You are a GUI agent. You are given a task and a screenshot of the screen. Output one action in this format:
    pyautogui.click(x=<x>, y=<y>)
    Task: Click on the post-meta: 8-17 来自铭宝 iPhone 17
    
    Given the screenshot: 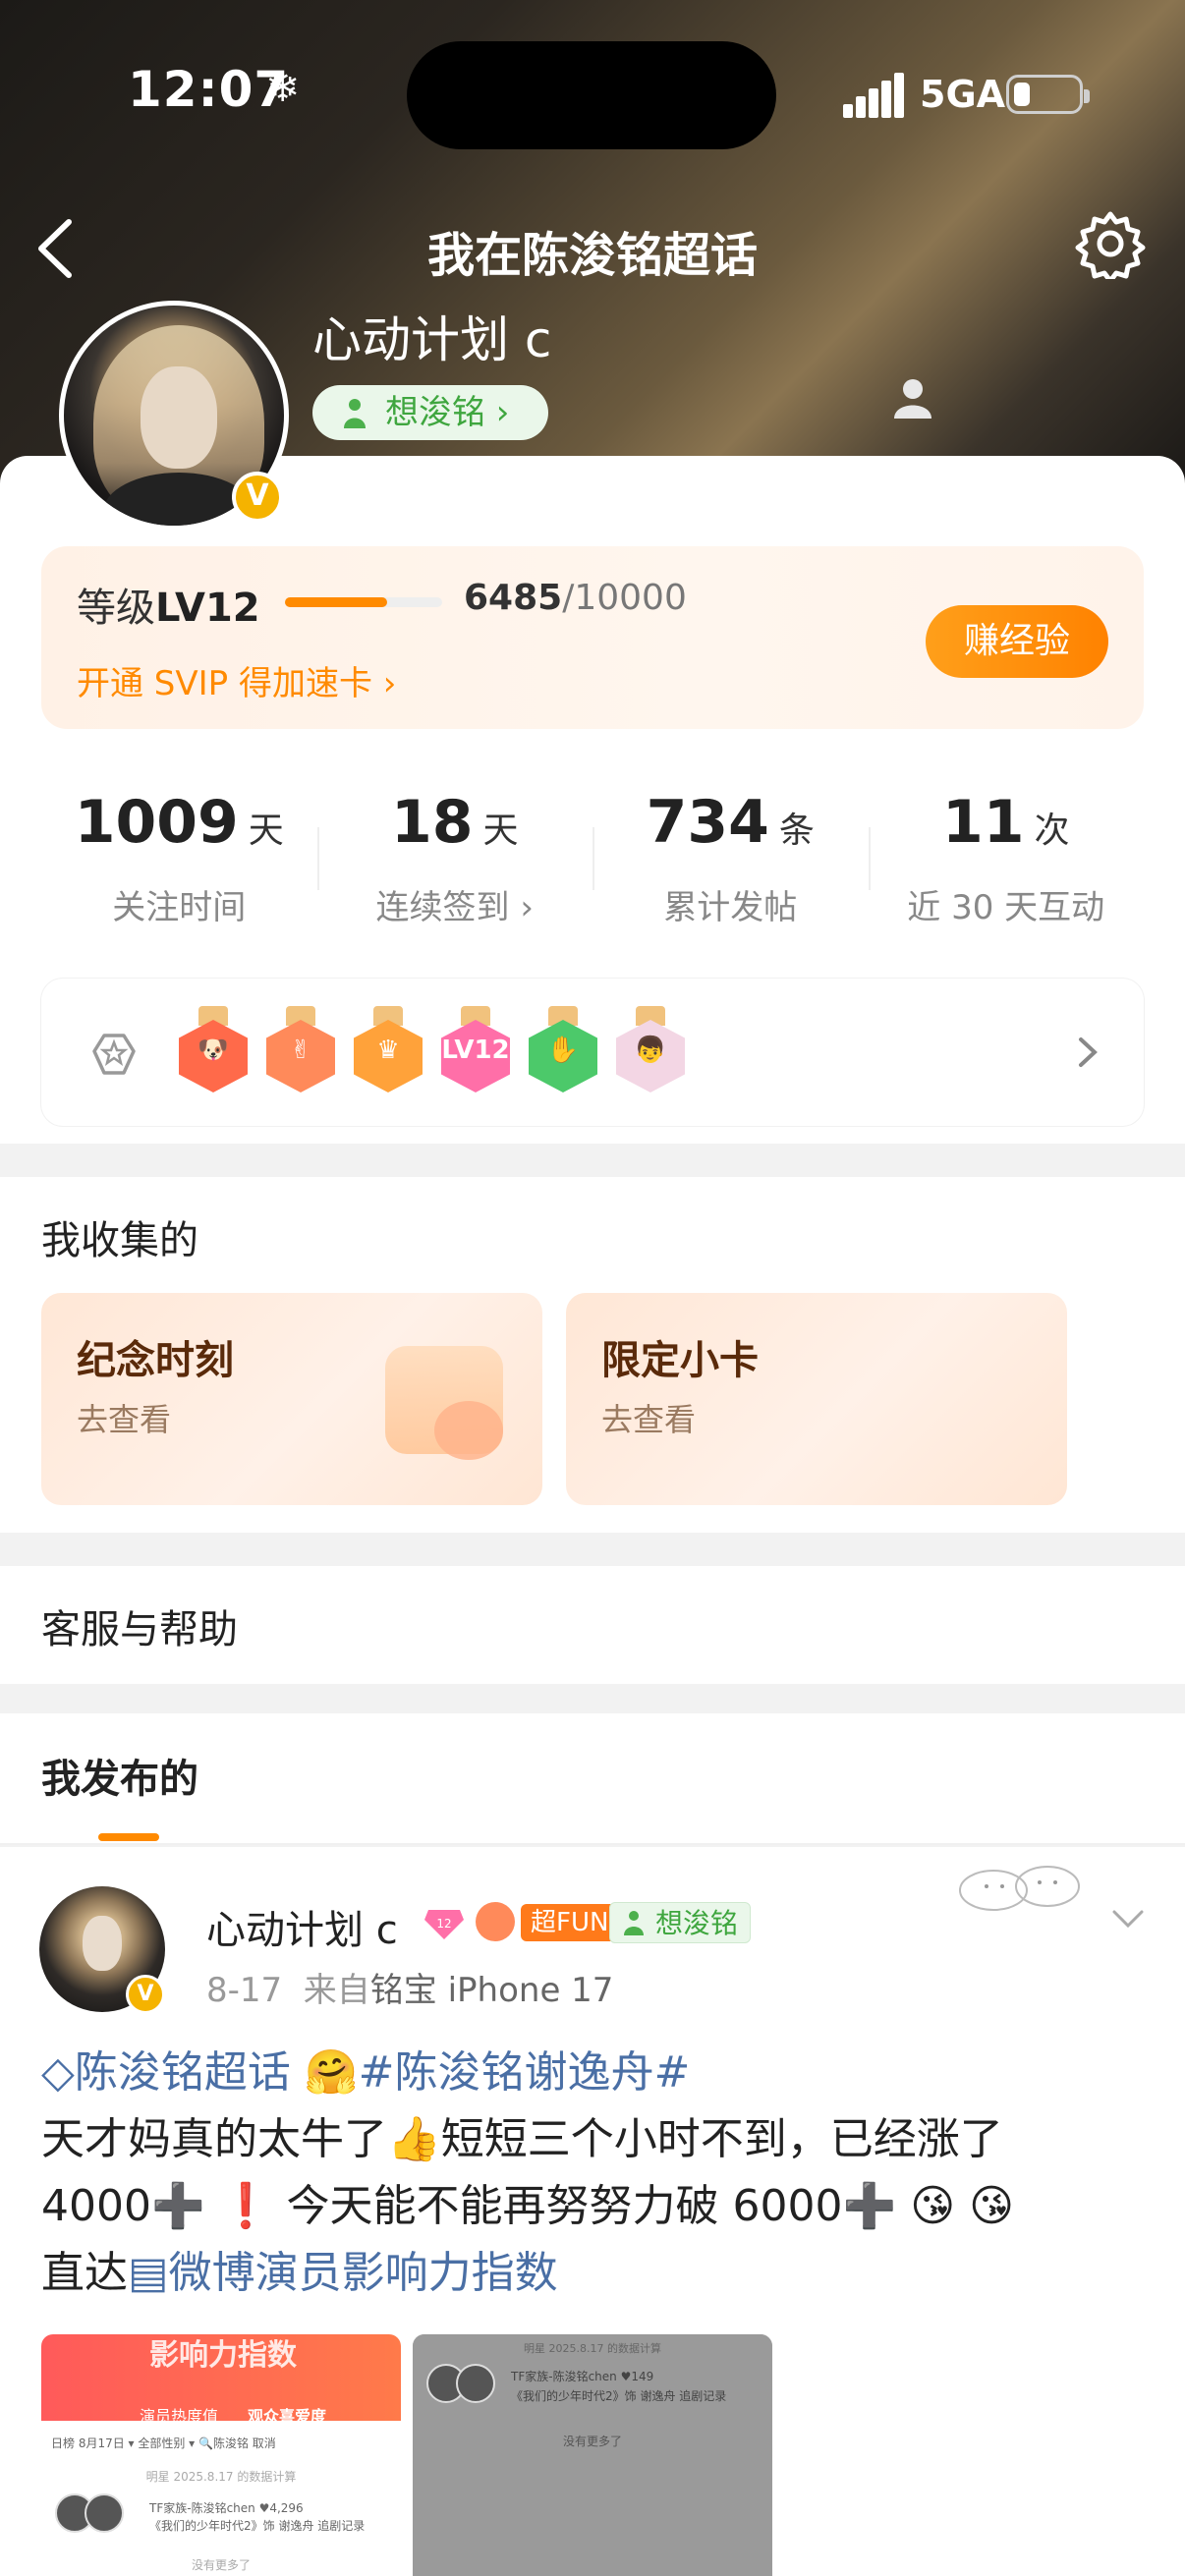 What is the action you would take?
    pyautogui.click(x=410, y=1990)
    